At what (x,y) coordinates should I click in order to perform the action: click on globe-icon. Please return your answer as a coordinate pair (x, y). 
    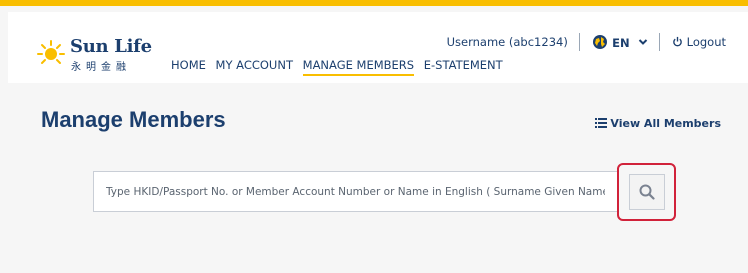
    Looking at the image, I should click on (600, 42).